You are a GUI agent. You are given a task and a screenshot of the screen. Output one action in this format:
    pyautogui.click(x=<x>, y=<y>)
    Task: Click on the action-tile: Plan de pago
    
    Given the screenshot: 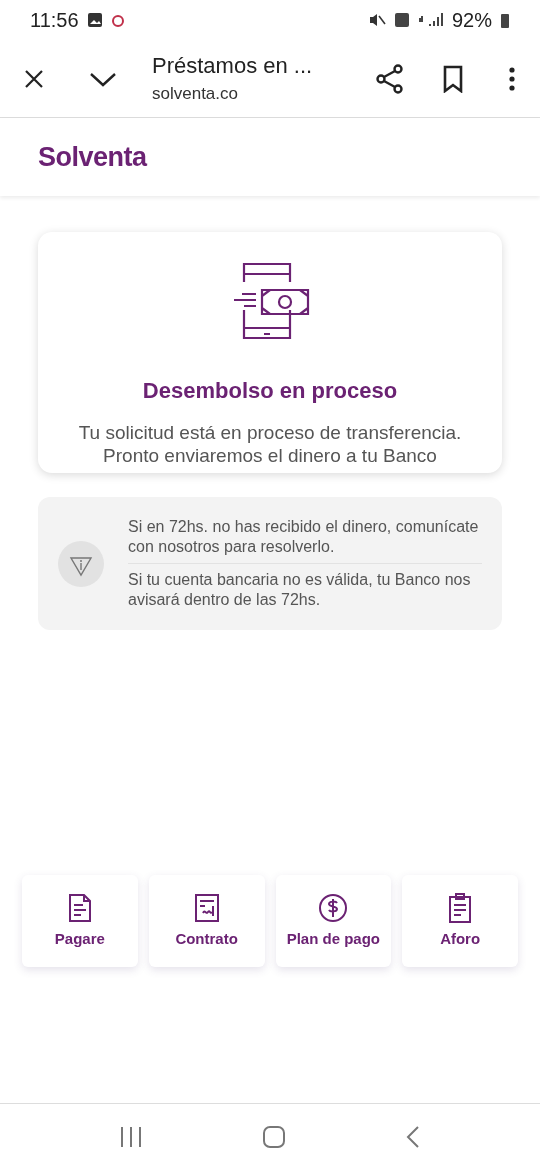 What is the action you would take?
    pyautogui.click(x=333, y=921)
    